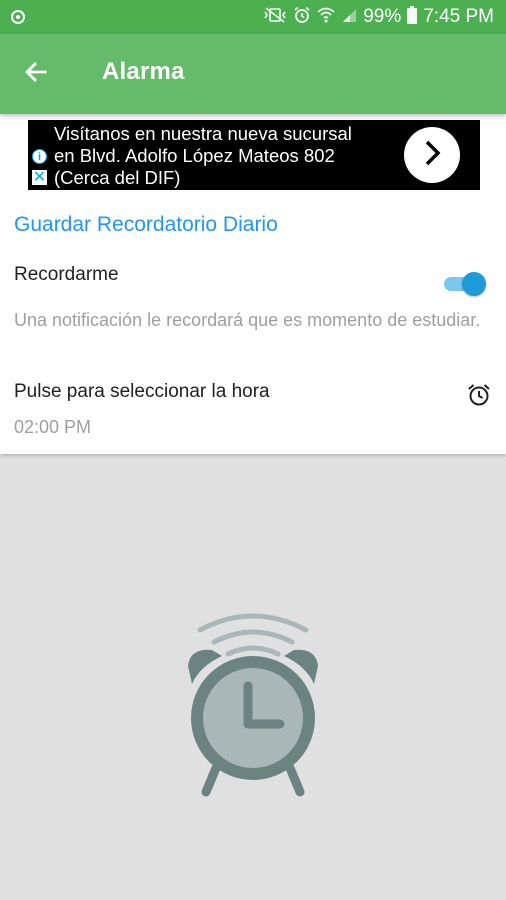  Describe the element at coordinates (142, 391) in the screenshot. I see `time-picker-label: Pulse para seleccionar la hora` at that location.